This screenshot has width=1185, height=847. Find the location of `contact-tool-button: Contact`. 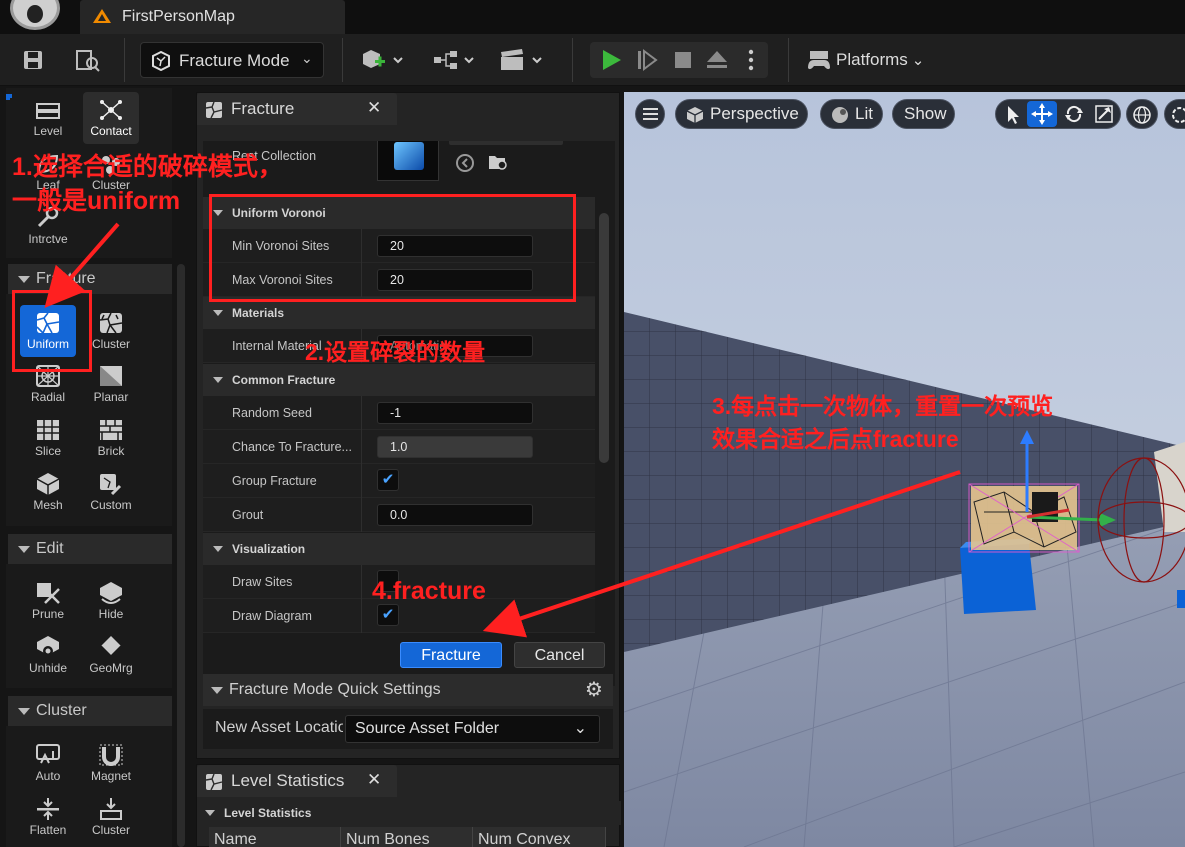

contact-tool-button: Contact is located at coordinates (111, 118).